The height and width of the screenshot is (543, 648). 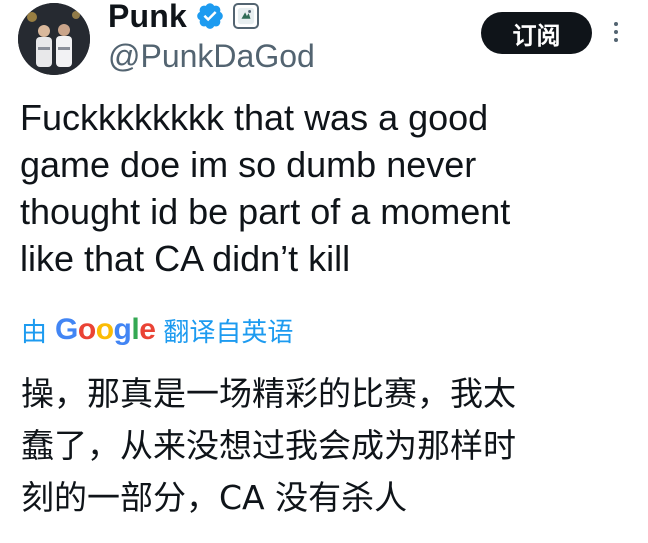 I want to click on tweet-text-line: game doe im so dumb never, so click(x=248, y=164).